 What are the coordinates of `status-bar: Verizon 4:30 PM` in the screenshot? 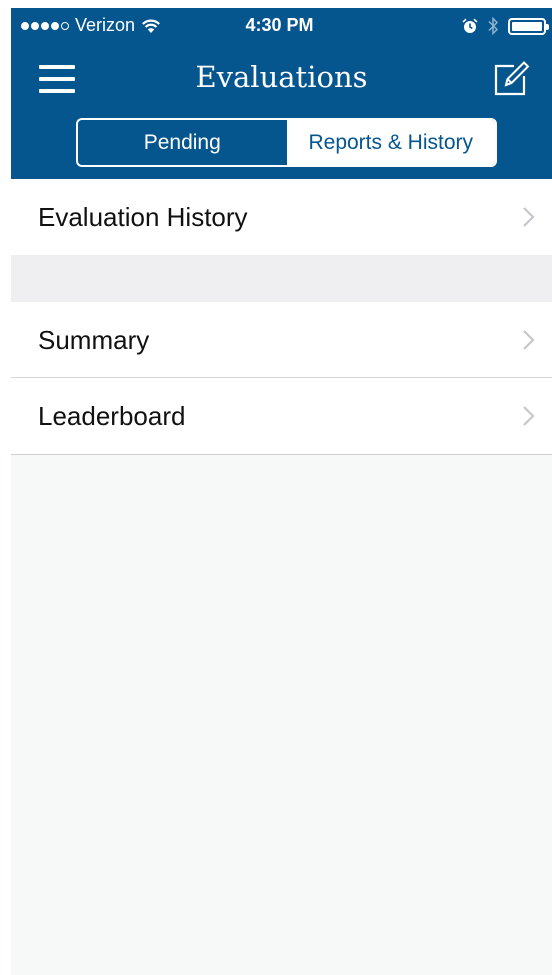 It's located at (281, 26).